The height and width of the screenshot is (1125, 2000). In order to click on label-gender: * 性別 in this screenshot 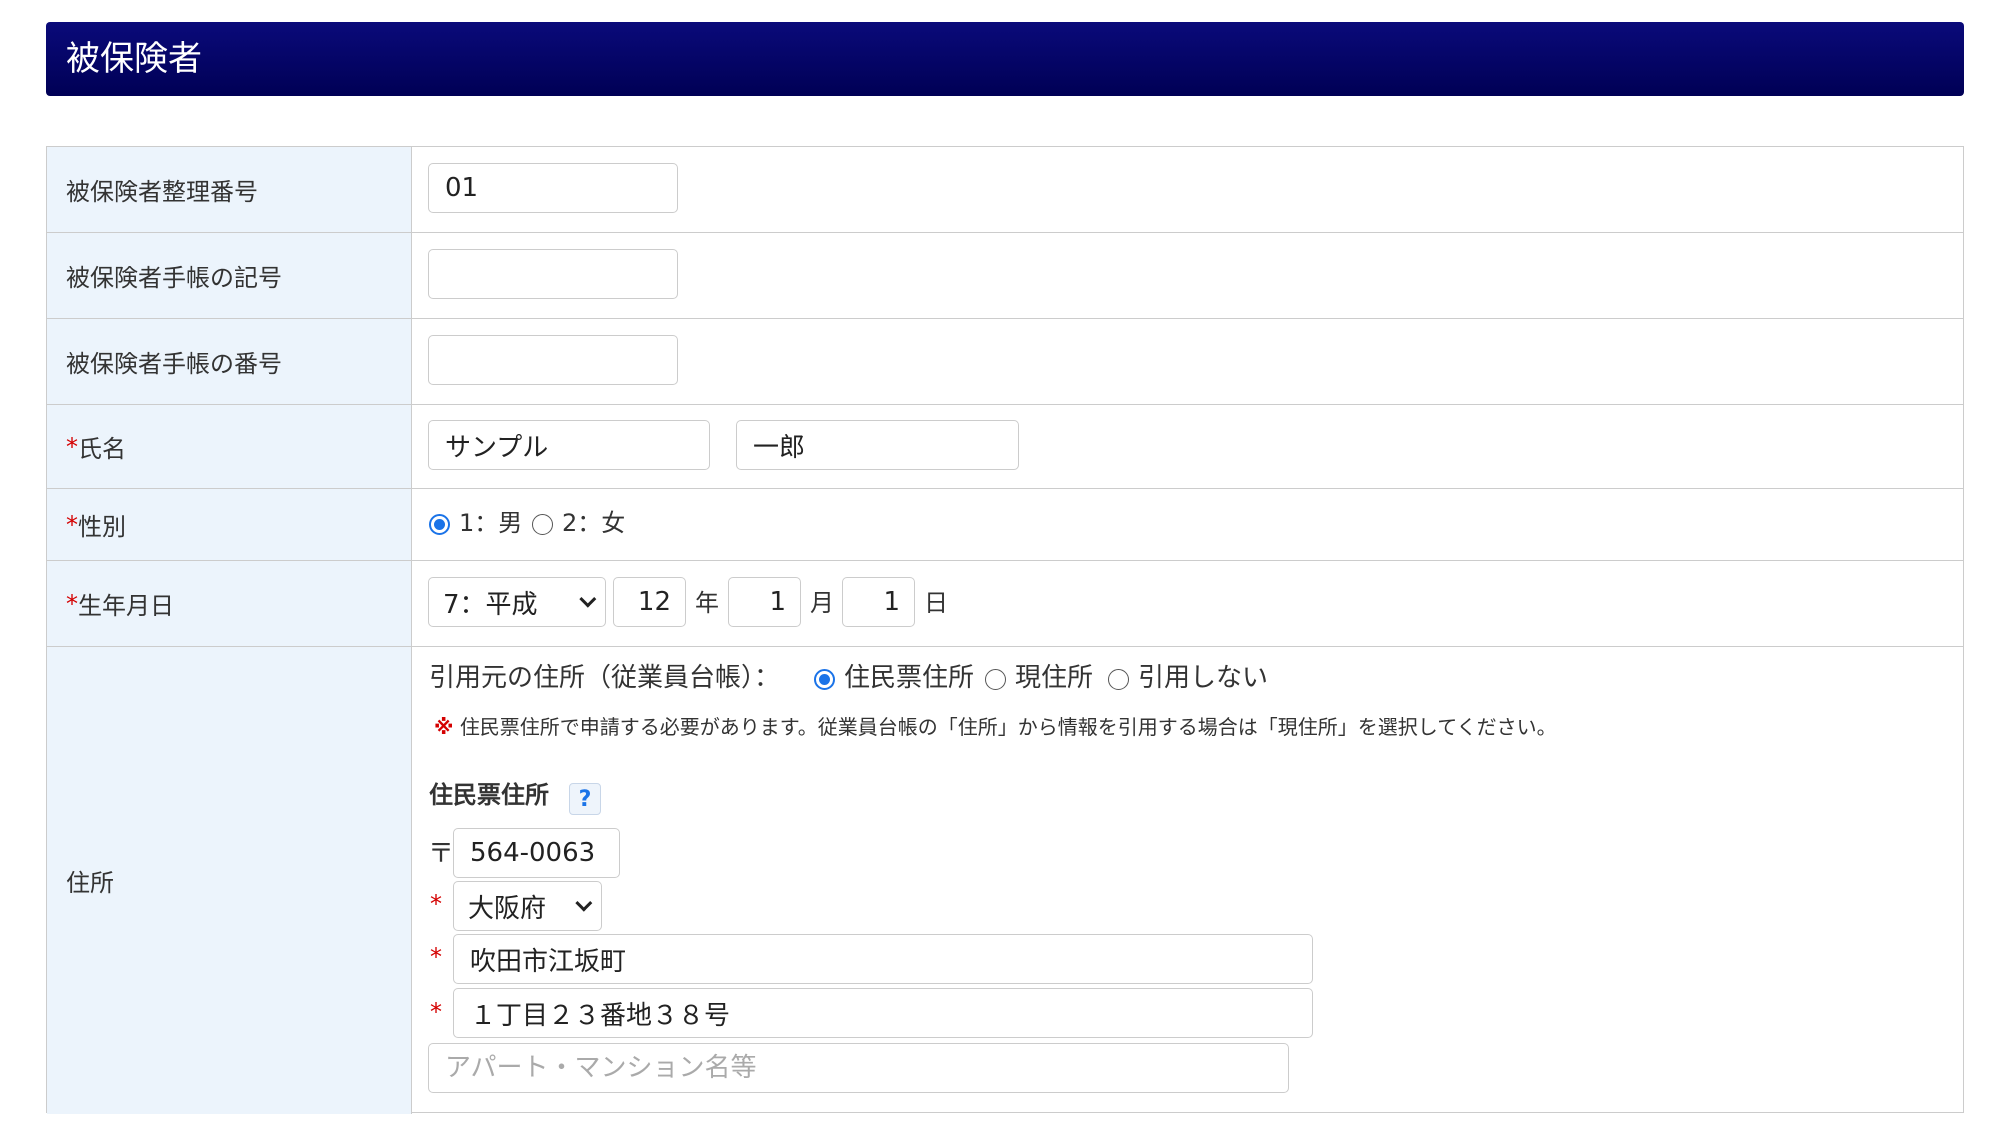, I will do `click(229, 524)`.